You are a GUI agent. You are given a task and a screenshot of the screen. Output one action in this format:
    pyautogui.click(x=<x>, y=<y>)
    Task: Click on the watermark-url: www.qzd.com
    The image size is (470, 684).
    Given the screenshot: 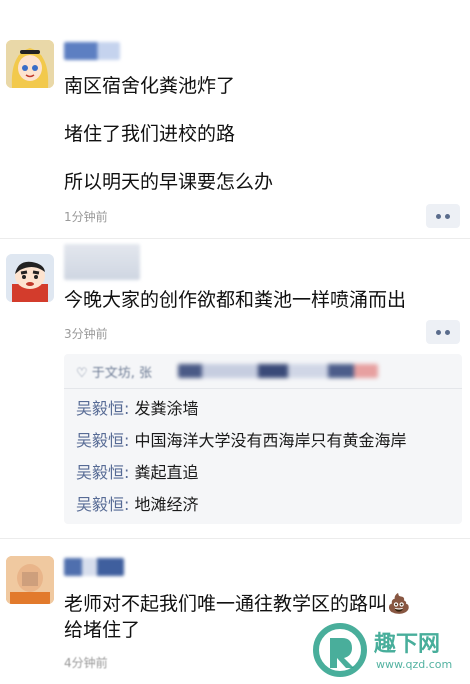 What is the action you would take?
    pyautogui.click(x=414, y=664)
    